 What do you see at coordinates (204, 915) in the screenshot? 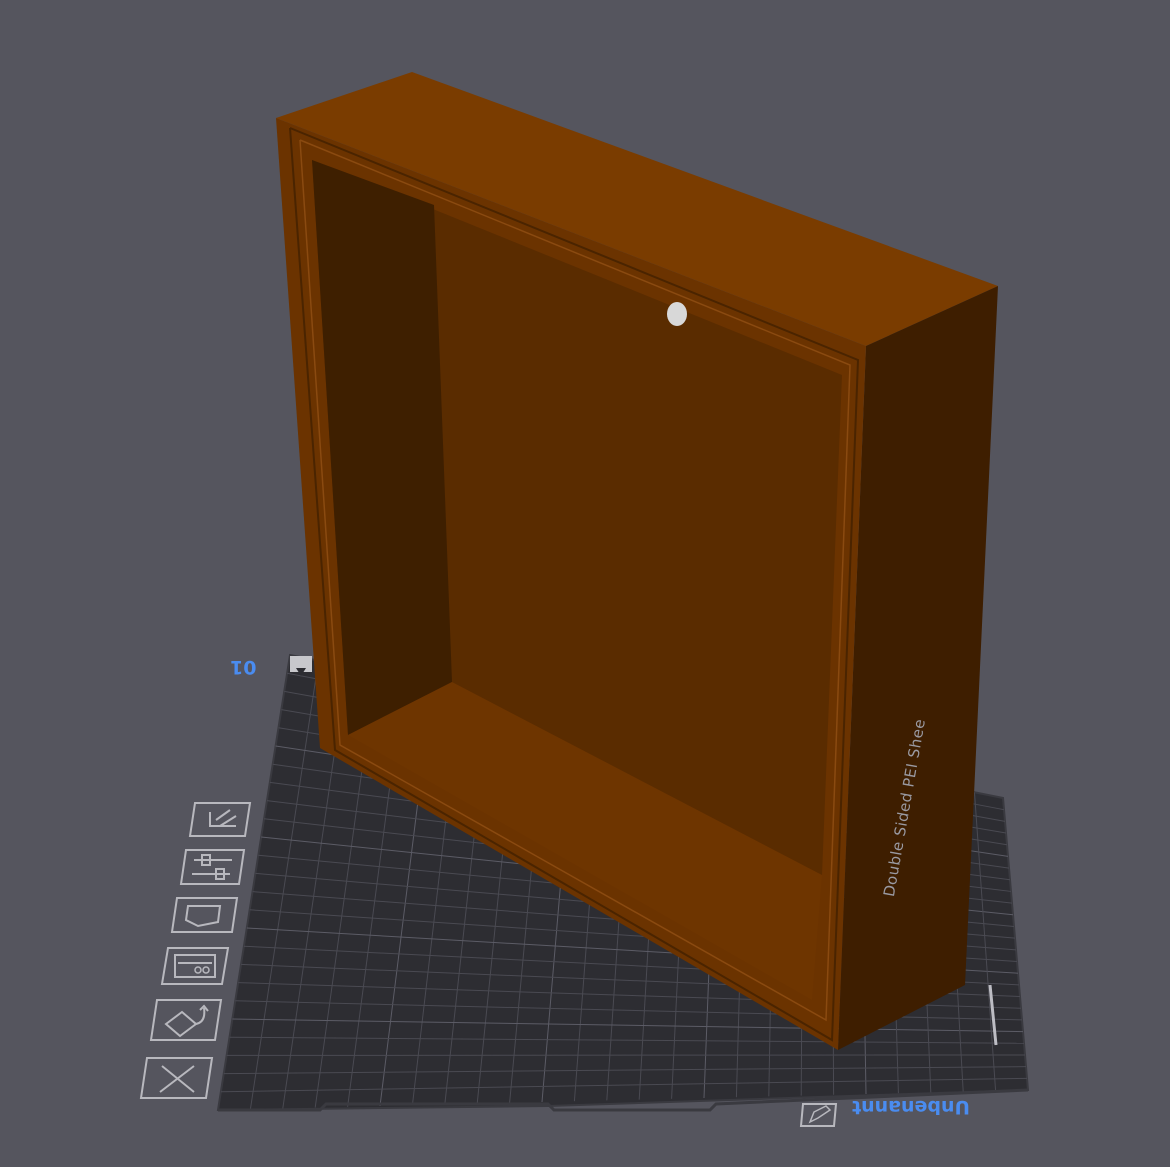
I see `cut-icon` at bounding box center [204, 915].